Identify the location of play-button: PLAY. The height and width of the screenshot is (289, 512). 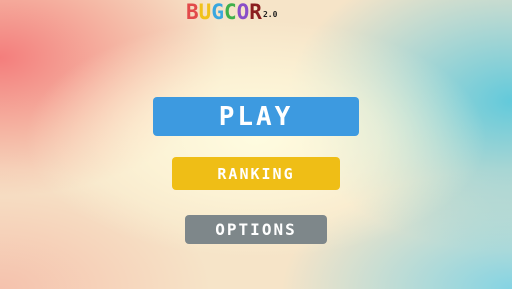
(256, 116).